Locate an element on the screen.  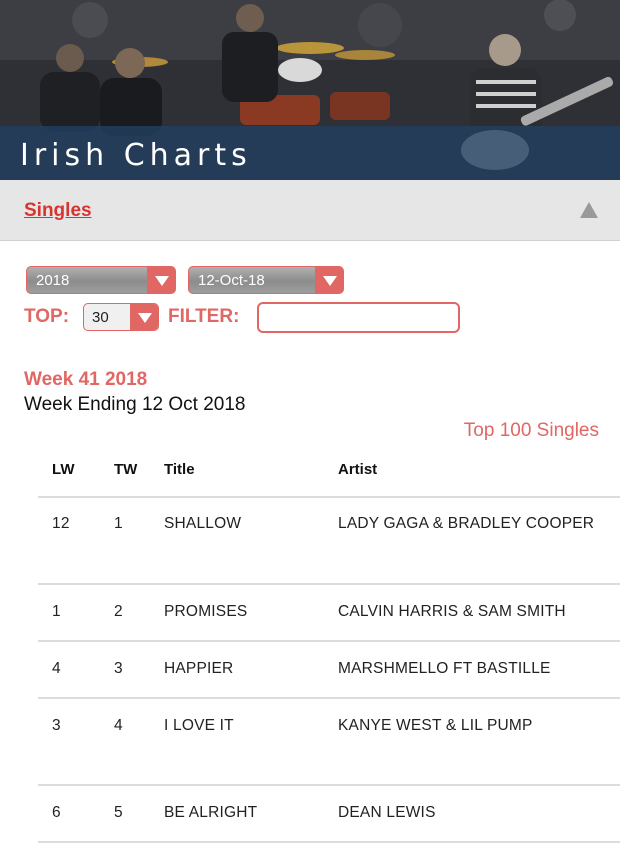
week-ending: Week Ending 12 Oct 2018 is located at coordinates (135, 404).